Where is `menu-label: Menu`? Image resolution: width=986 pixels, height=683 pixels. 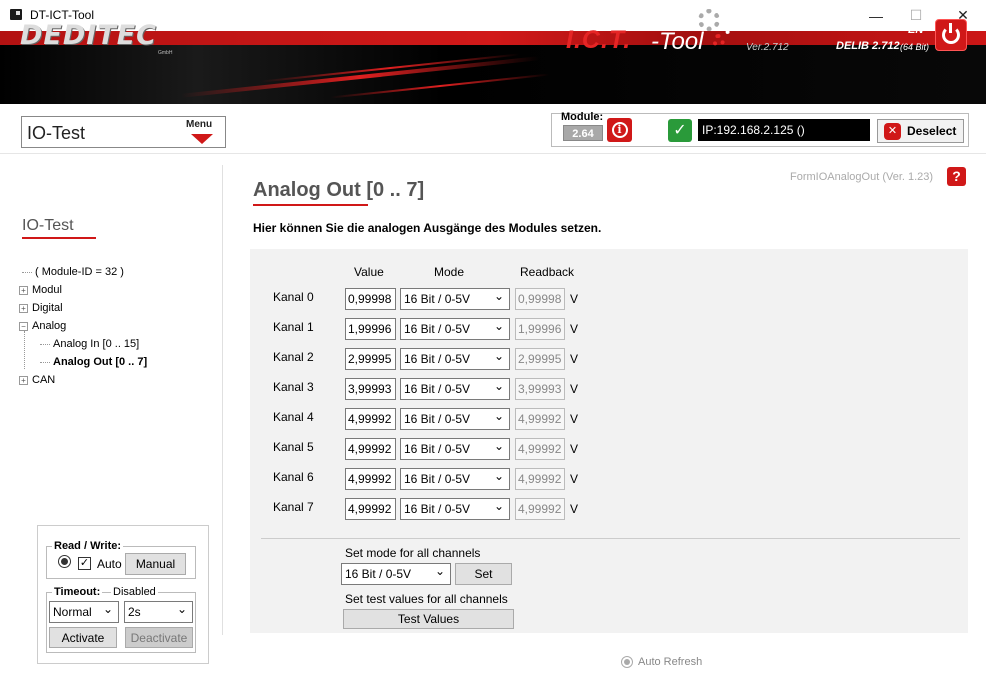 menu-label: Menu is located at coordinates (199, 124).